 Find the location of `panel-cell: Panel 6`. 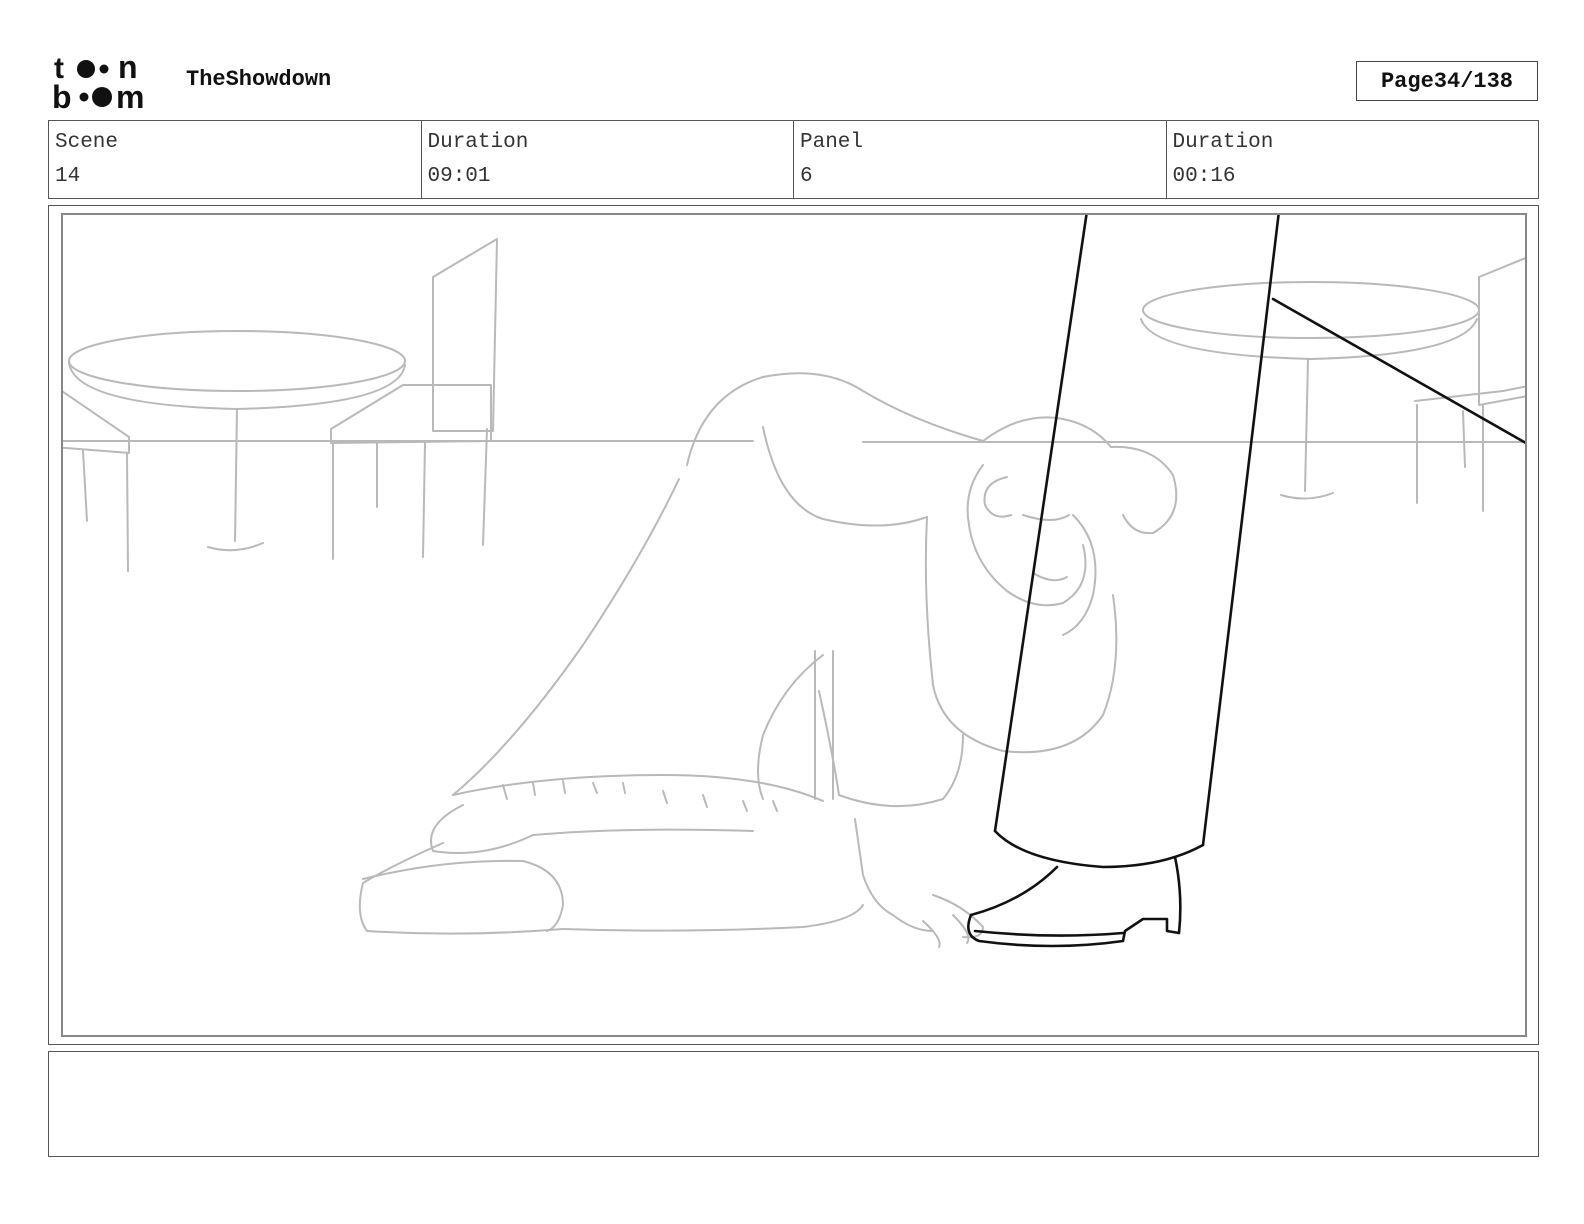

panel-cell: Panel 6 is located at coordinates (979, 159).